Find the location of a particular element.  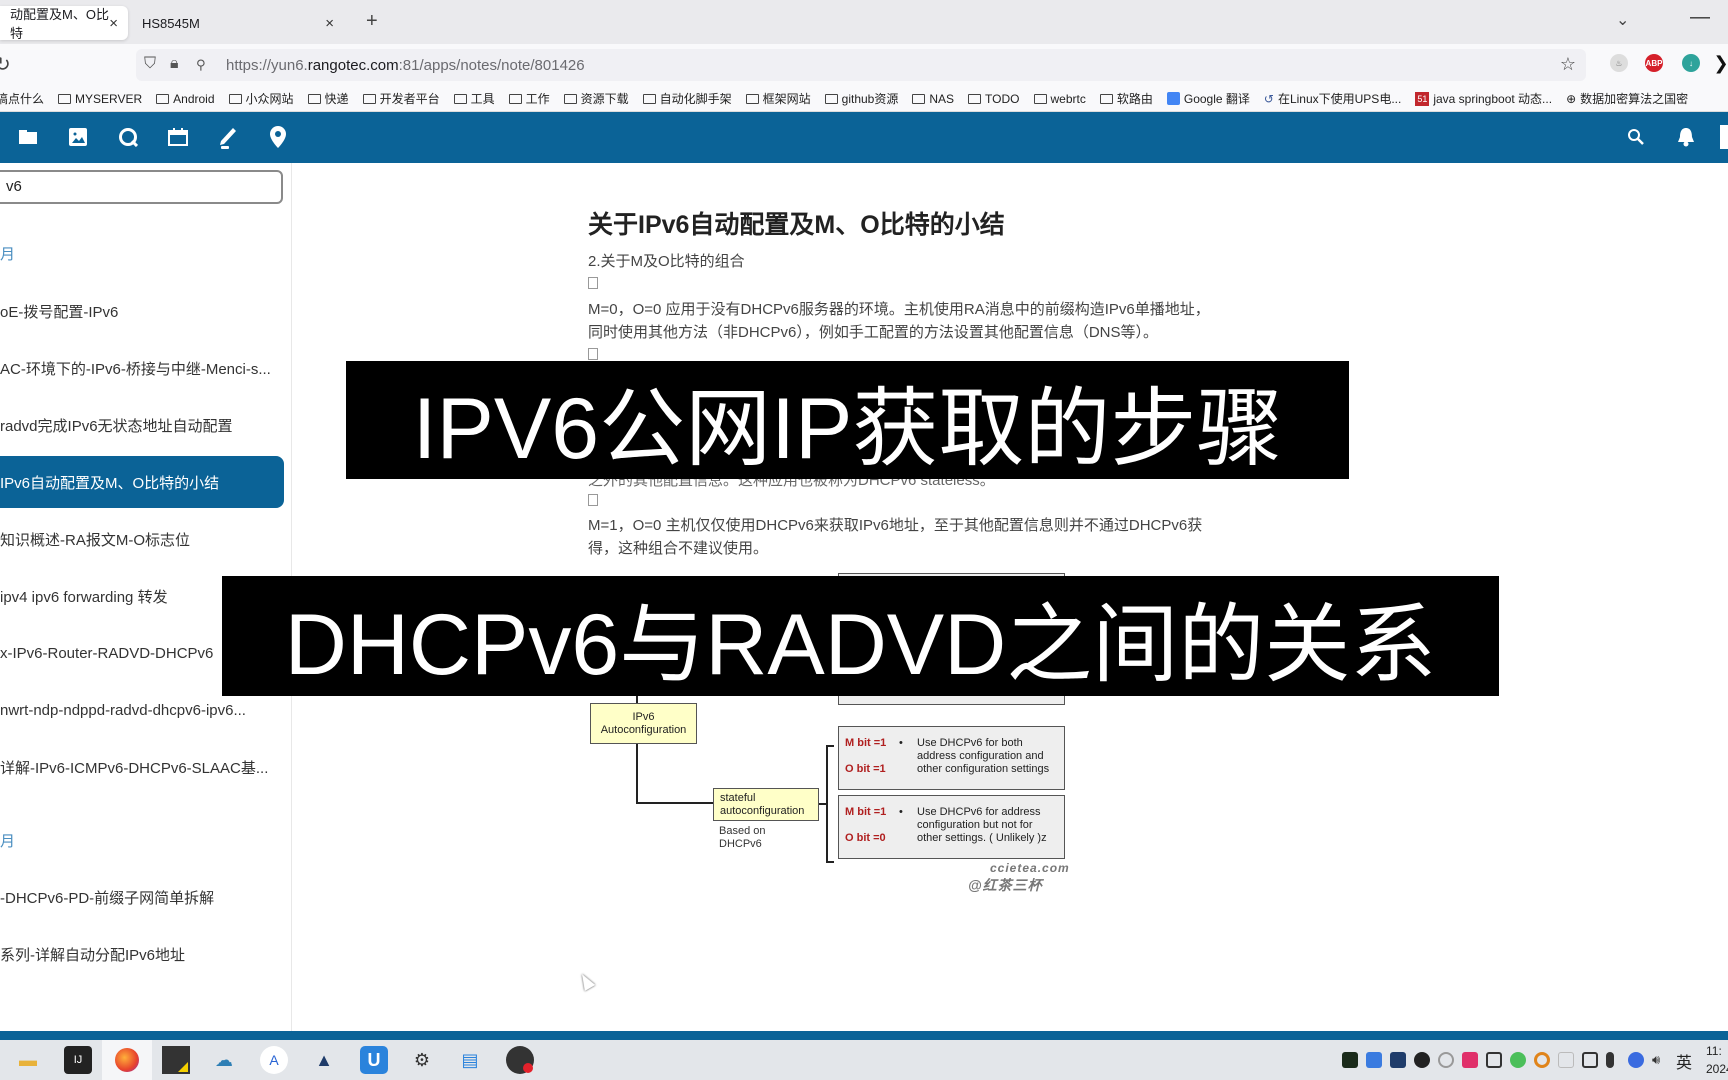

settings-gear-icon: ⚙ is located at coordinates (422, 1060).